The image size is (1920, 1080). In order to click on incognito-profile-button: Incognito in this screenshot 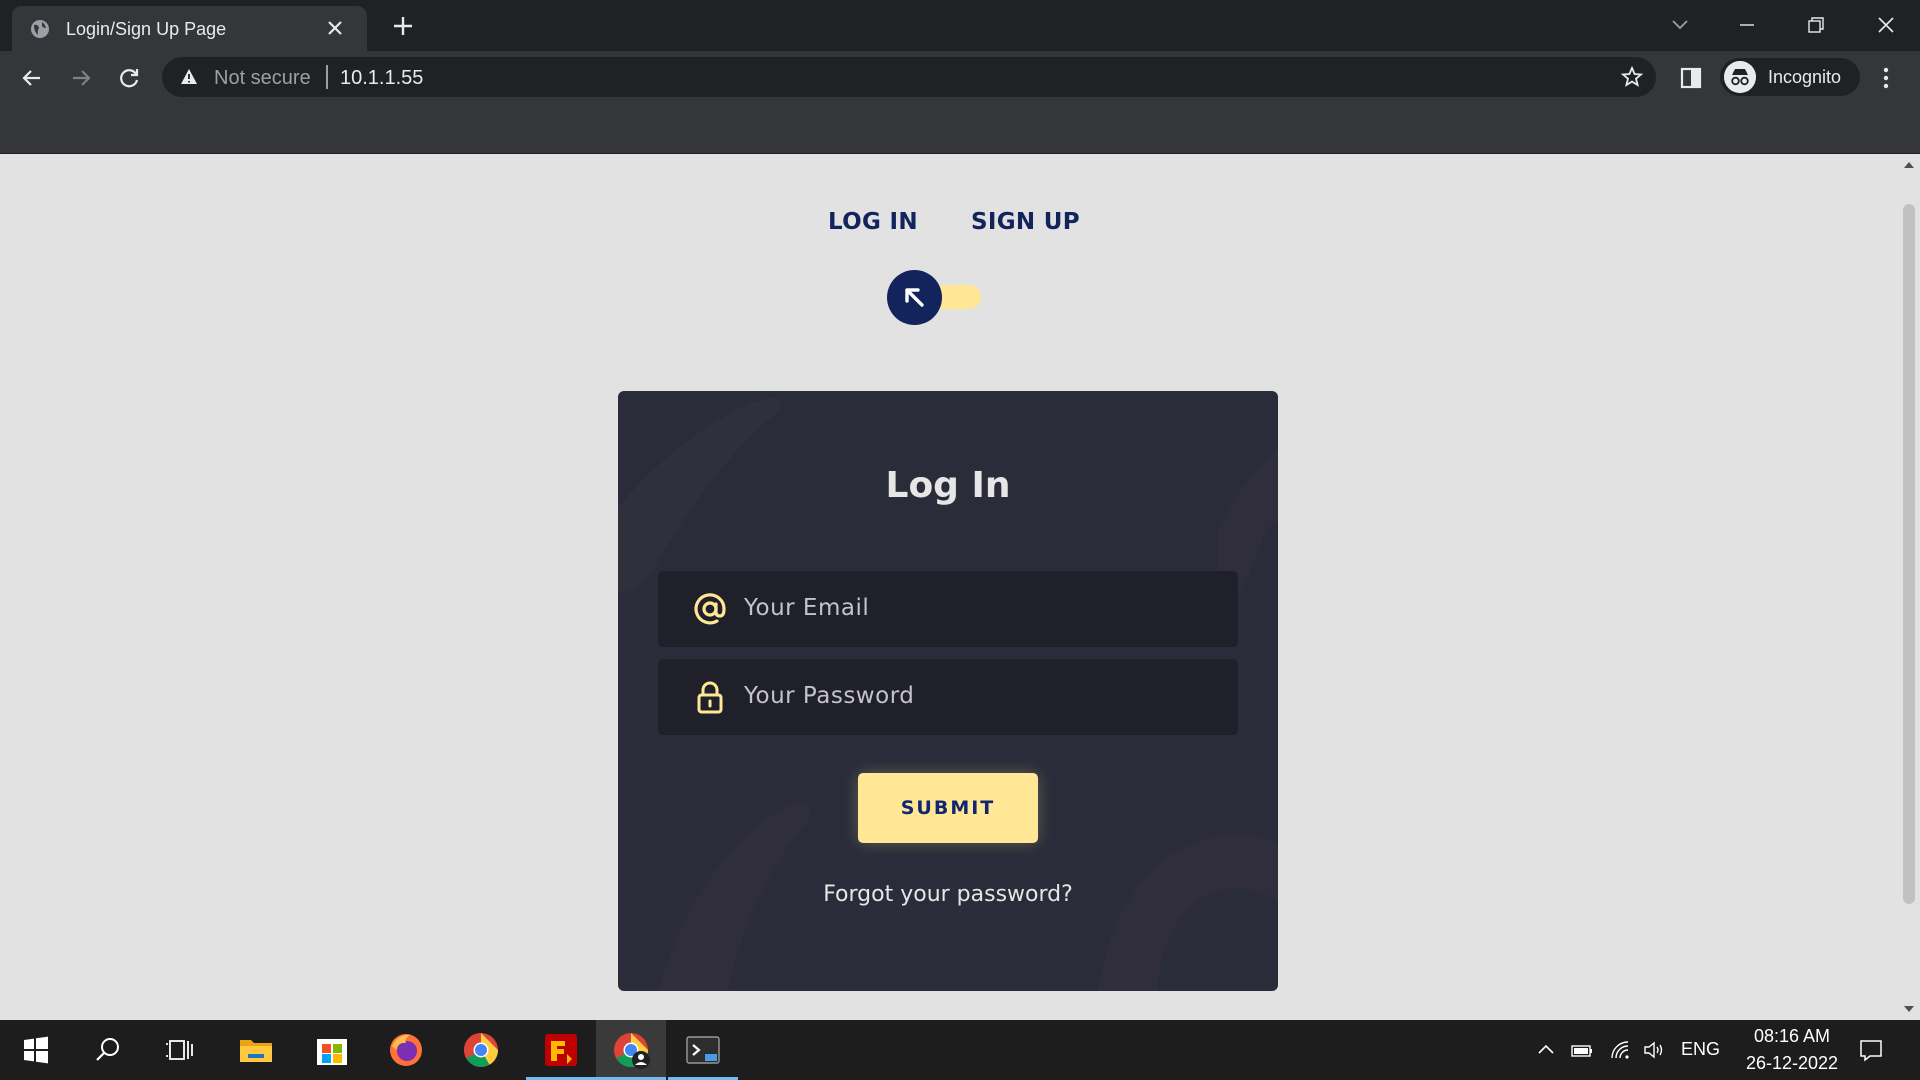, I will do `click(1790, 77)`.